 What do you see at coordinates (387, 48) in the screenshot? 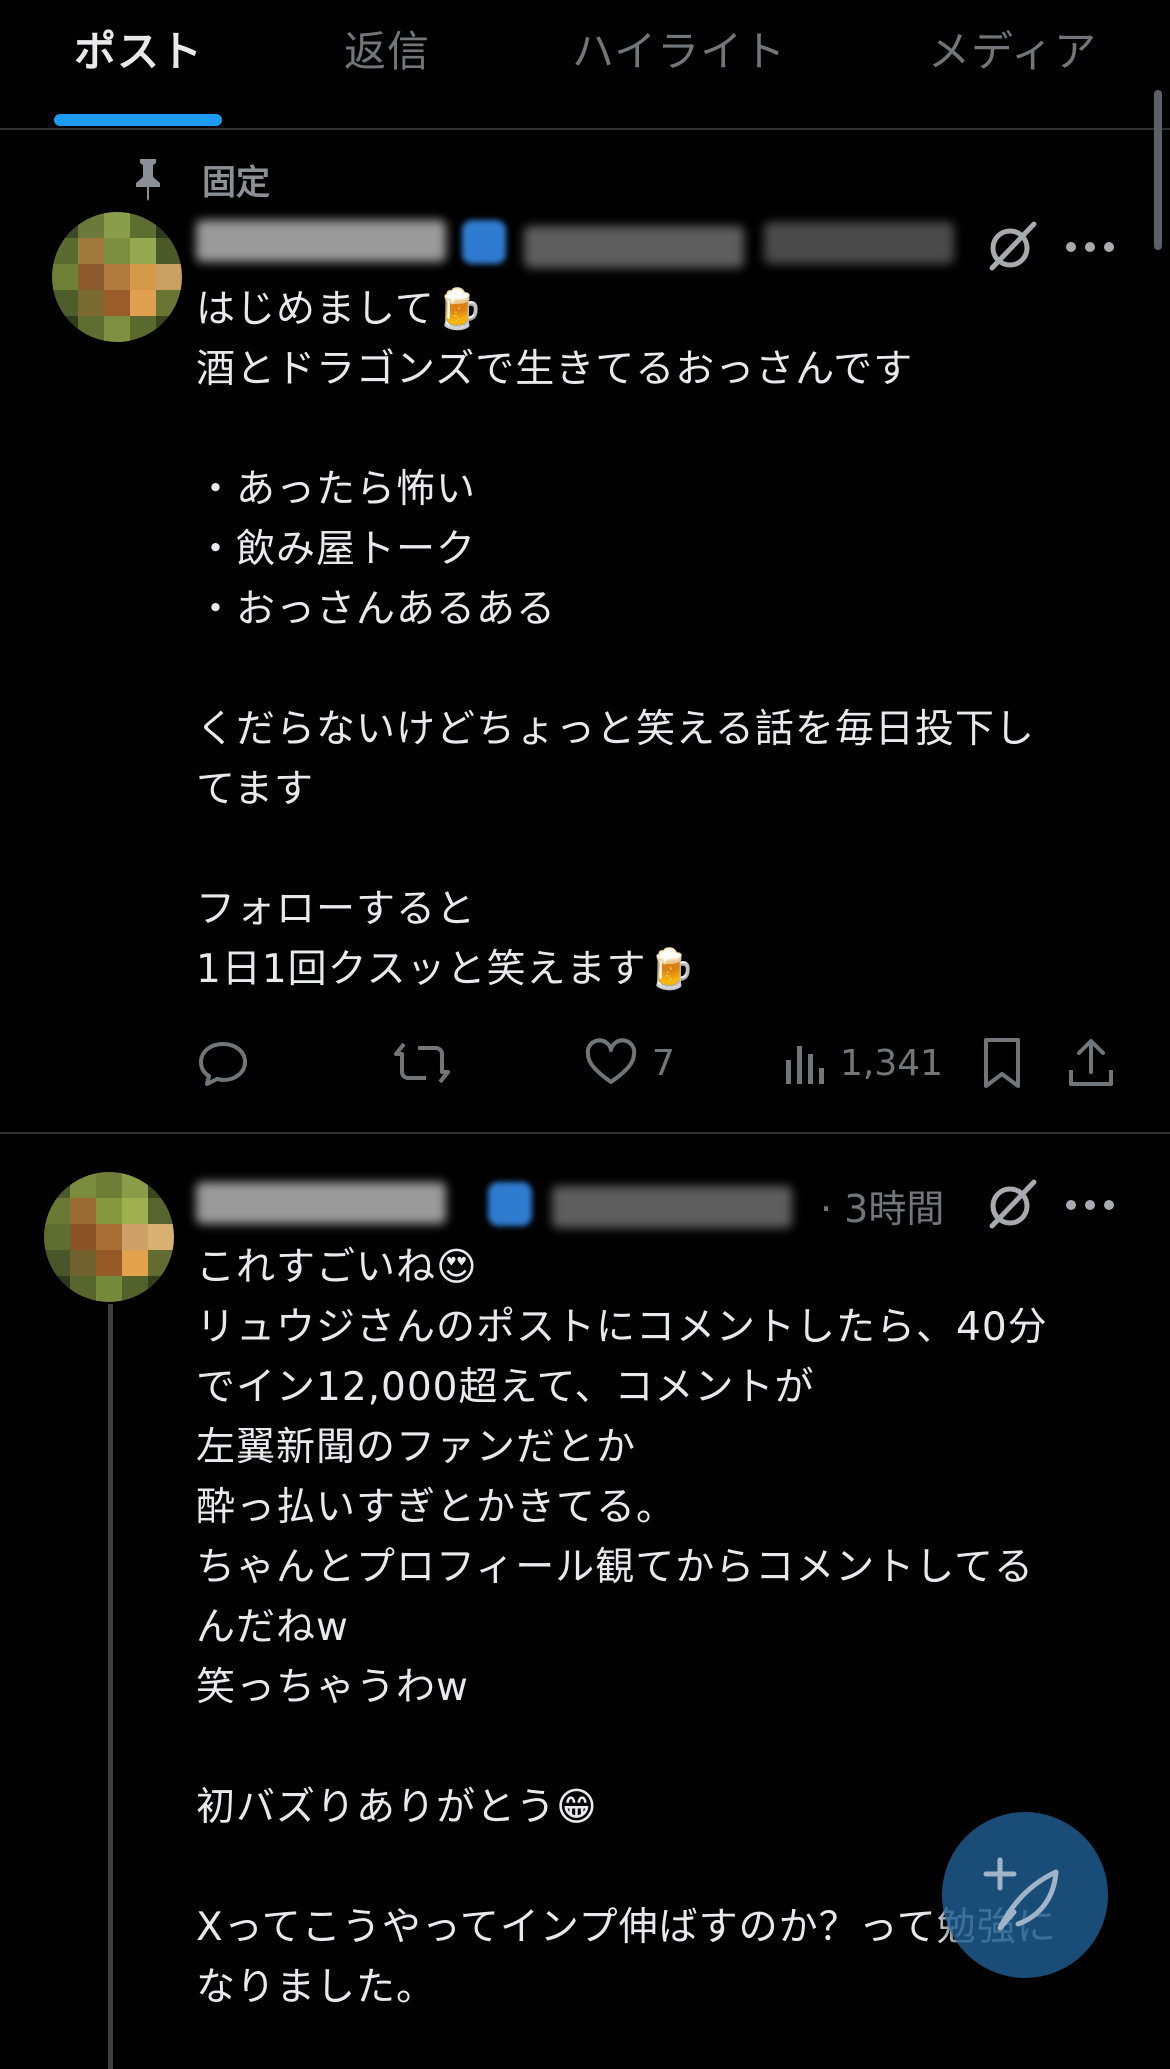
I see `tab-replies: 返信` at bounding box center [387, 48].